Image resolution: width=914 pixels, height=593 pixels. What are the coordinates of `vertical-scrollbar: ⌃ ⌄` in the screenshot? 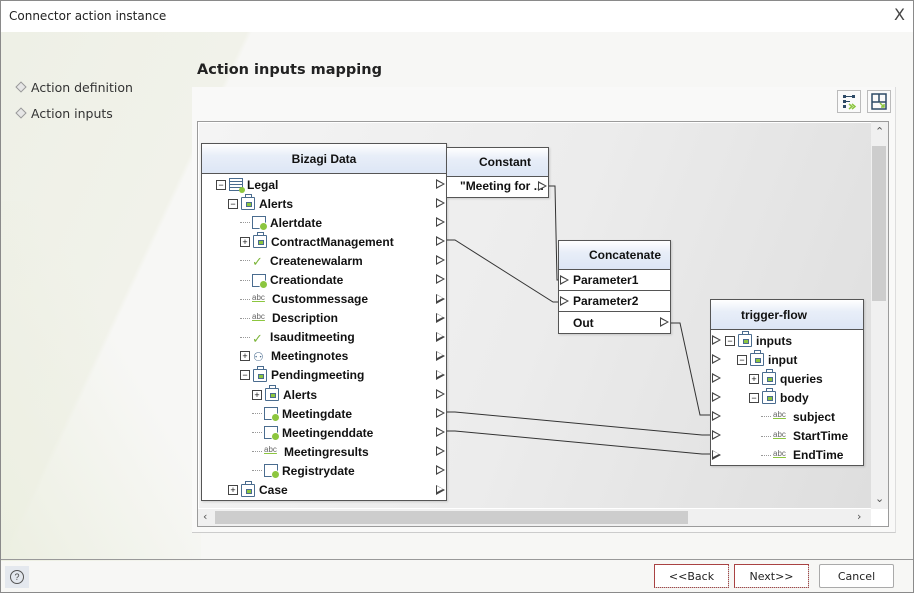 It's located at (879, 315).